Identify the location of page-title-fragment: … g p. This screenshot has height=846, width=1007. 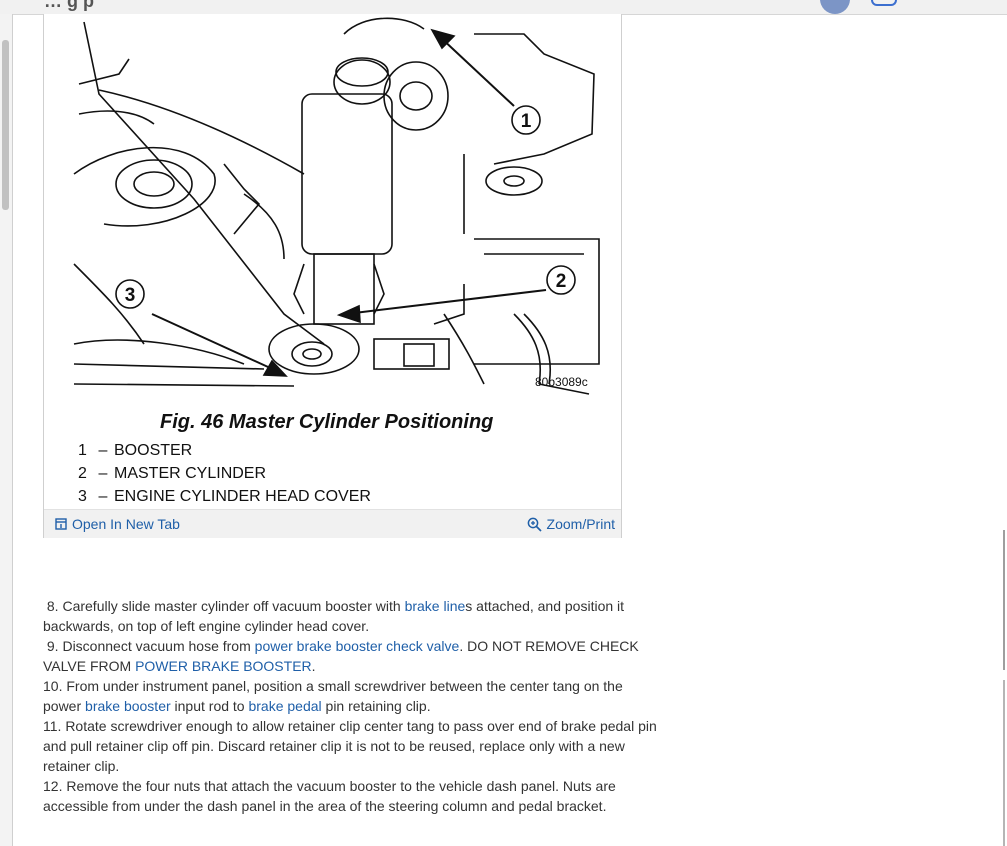
(69, 5).